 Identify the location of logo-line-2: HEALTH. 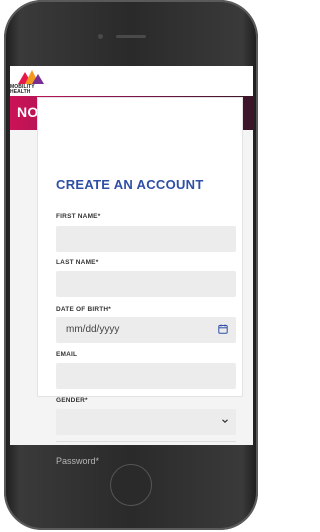
(20, 92).